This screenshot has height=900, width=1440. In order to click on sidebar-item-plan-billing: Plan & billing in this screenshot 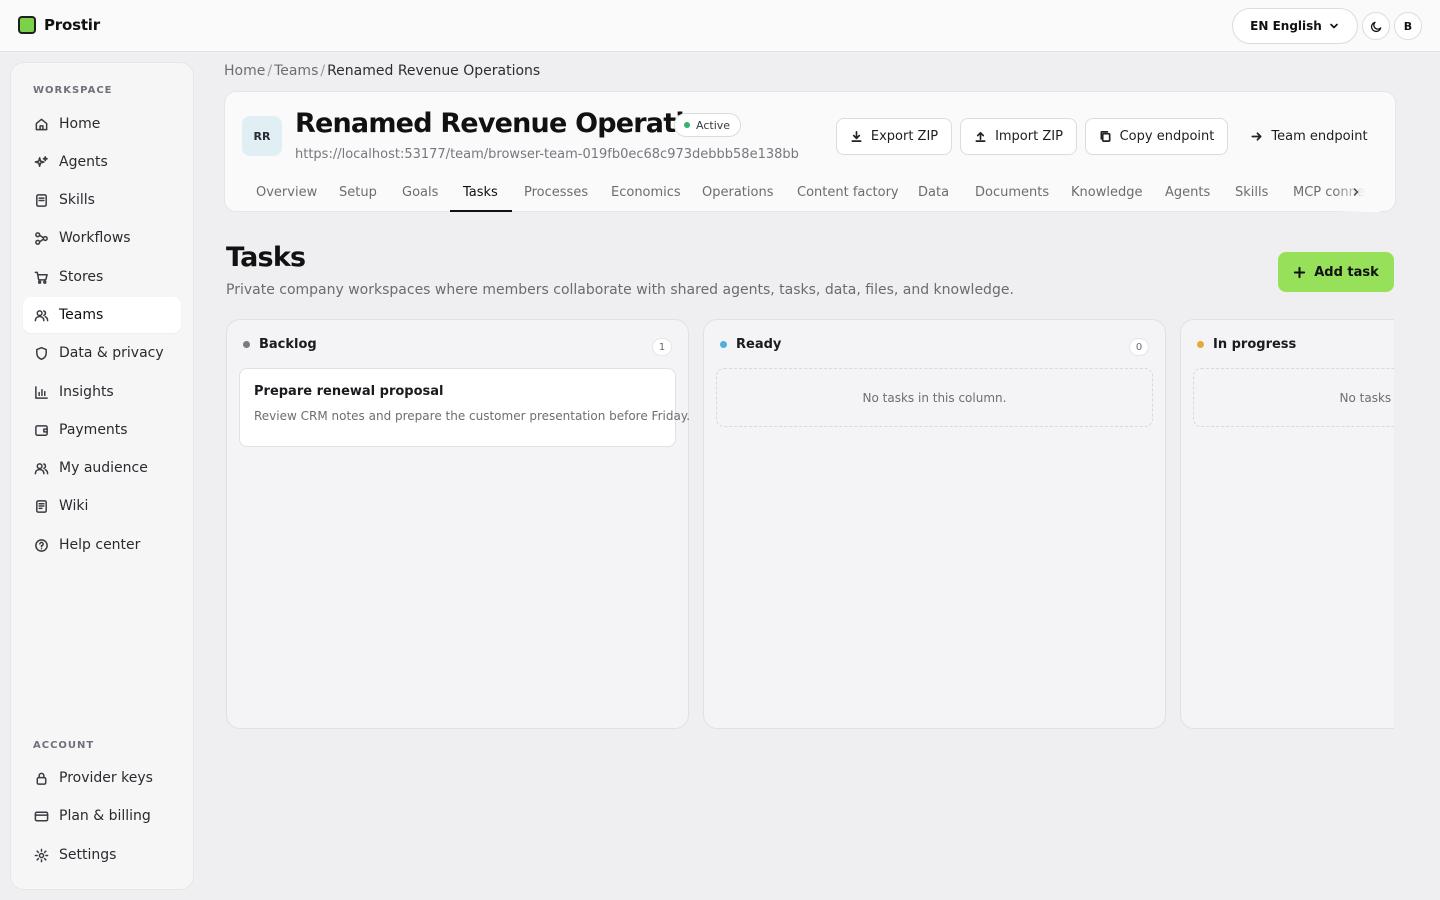, I will do `click(102, 816)`.